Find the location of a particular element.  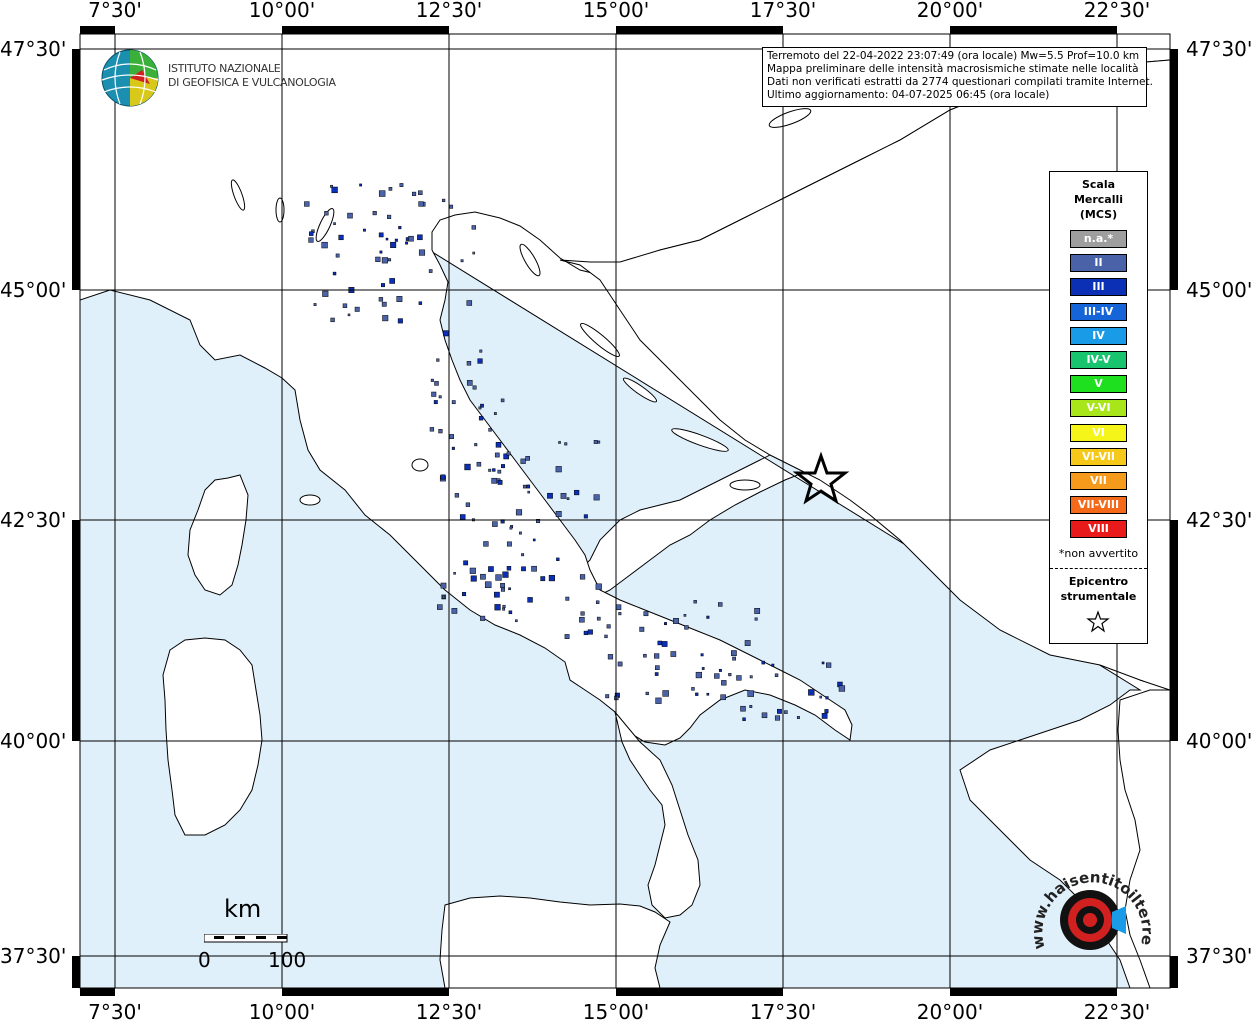

lat-tick-right-3: 42°30' is located at coordinates (1218, 520).